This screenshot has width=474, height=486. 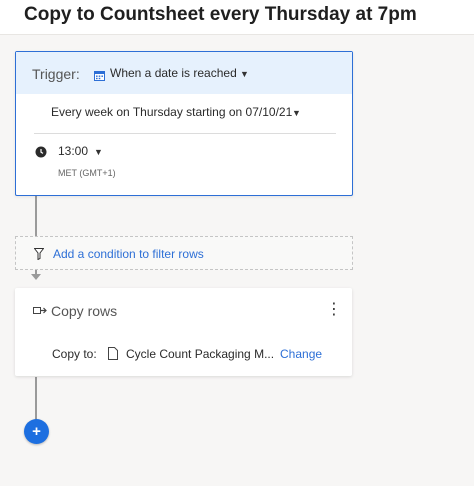 I want to click on trigger-header: Trigger: When a date is reached ▼, so click(x=184, y=73).